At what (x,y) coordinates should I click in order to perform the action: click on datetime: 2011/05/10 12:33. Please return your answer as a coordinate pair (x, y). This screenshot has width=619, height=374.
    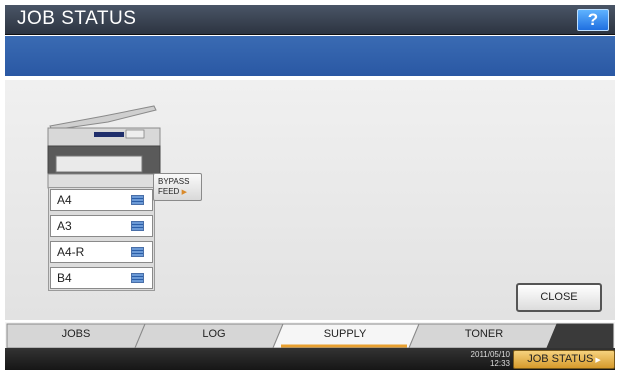
    Looking at the image, I should click on (481, 359).